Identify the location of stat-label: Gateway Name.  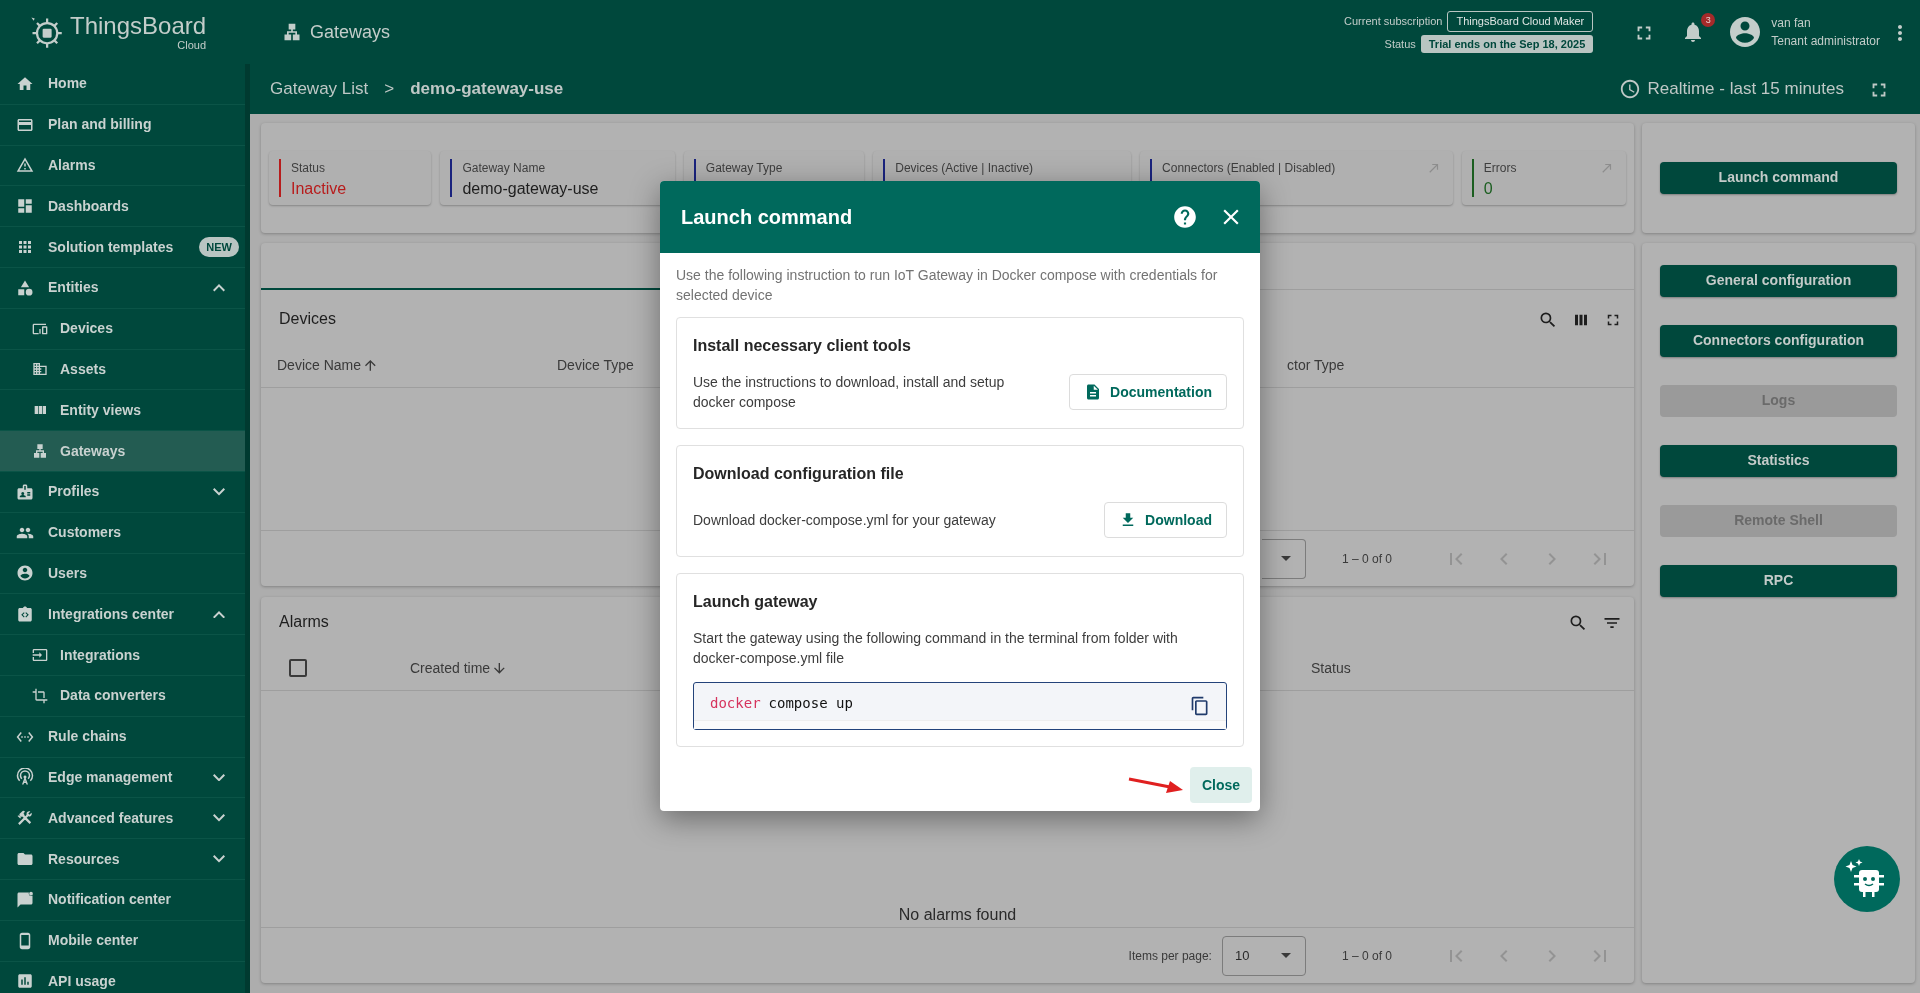
(504, 168).